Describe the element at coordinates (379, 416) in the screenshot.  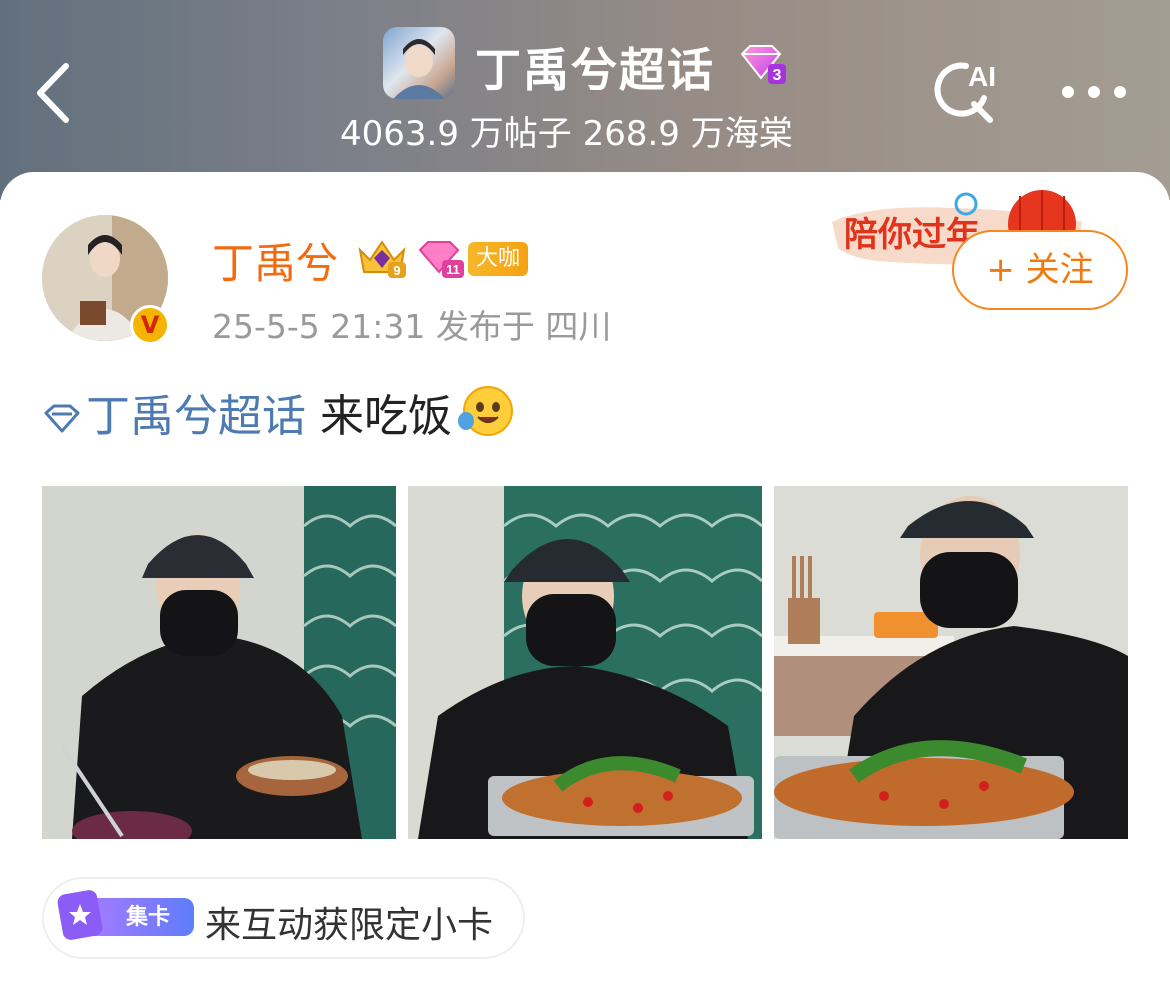
I see `post-body-text: 来吃饭` at that location.